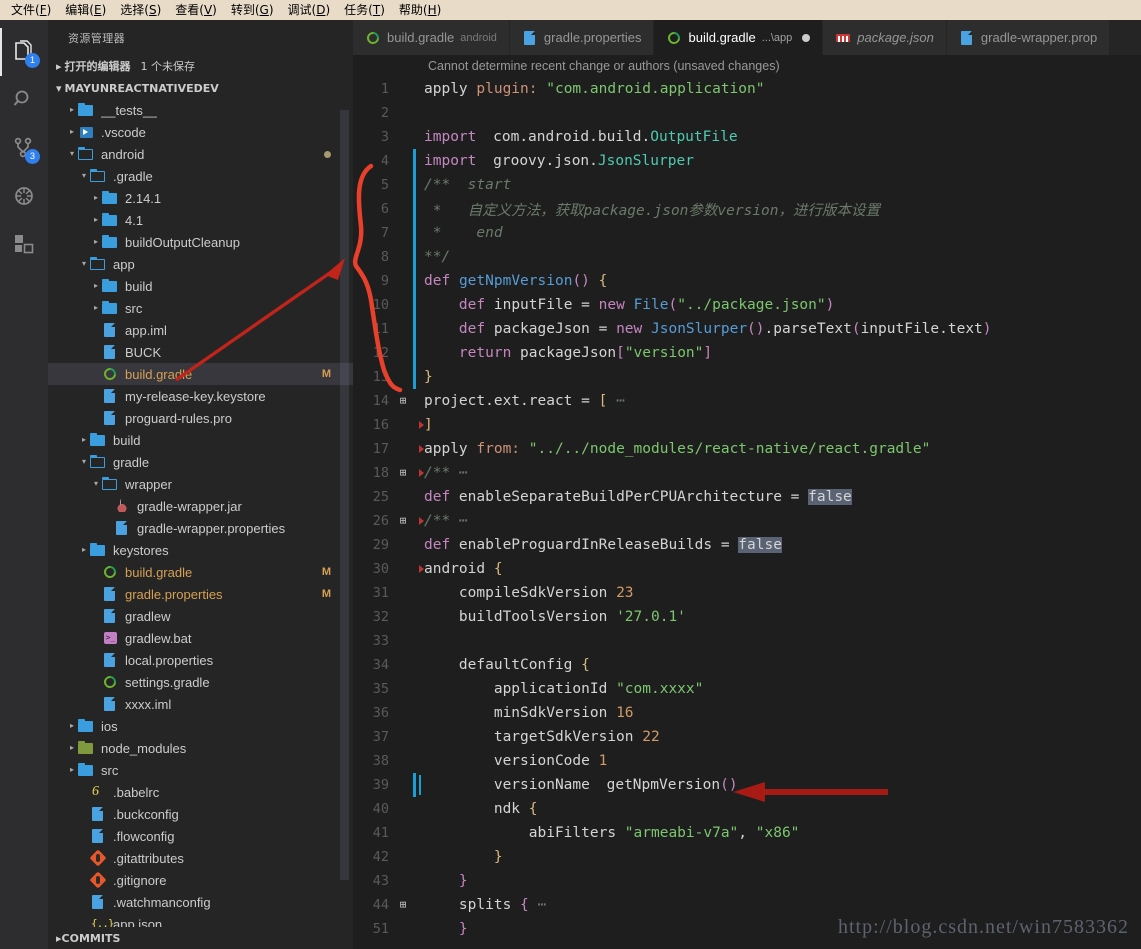 This screenshot has width=1141, height=949. What do you see at coordinates (200, 704) in the screenshot?
I see `tree-item-xxxx-iml: xxxx.iml` at bounding box center [200, 704].